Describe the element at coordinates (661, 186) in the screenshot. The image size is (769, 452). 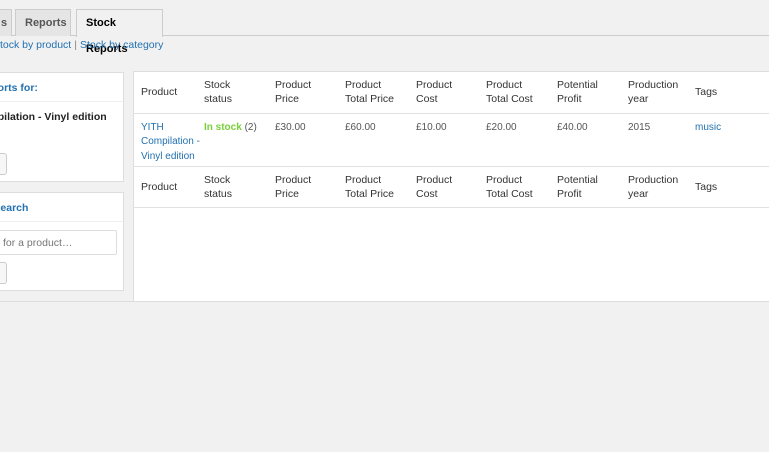
I see `col-footer-production-year: Production year` at that location.